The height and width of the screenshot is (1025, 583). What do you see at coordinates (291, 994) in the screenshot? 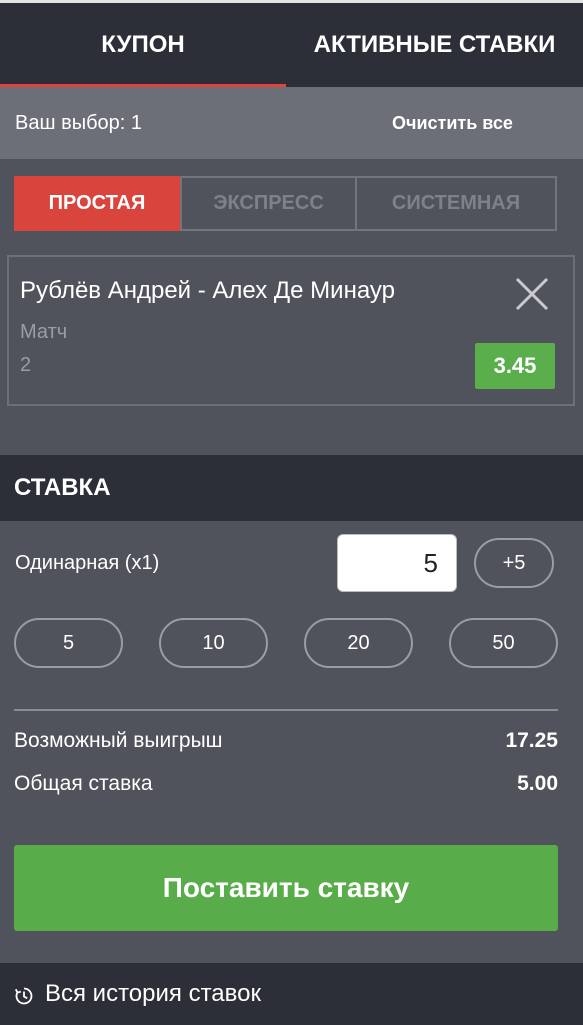
I see `bet-history-link: Вся история ставок` at bounding box center [291, 994].